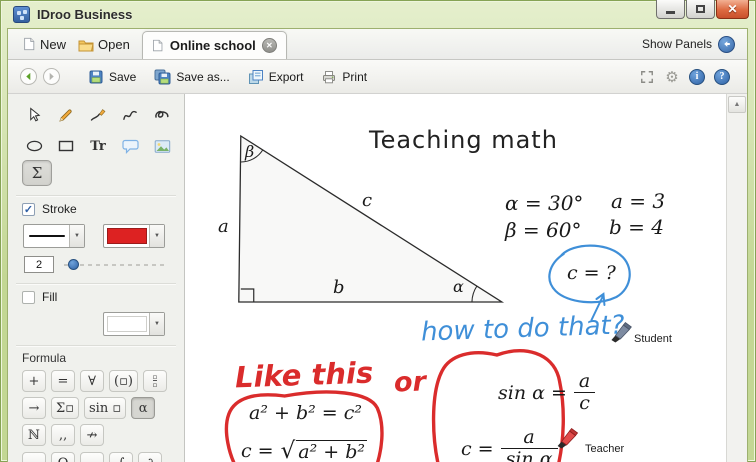  I want to click on formula-extra-button: ∫, so click(121, 457).